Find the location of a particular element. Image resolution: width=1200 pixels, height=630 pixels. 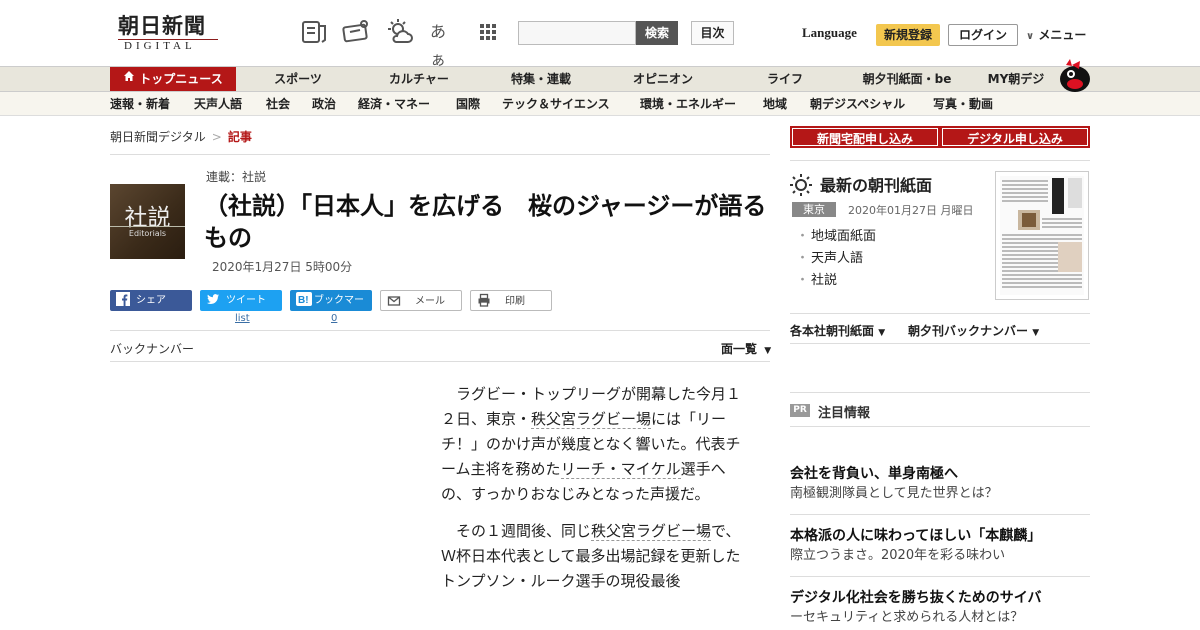

pr-badge: PR is located at coordinates (800, 410).